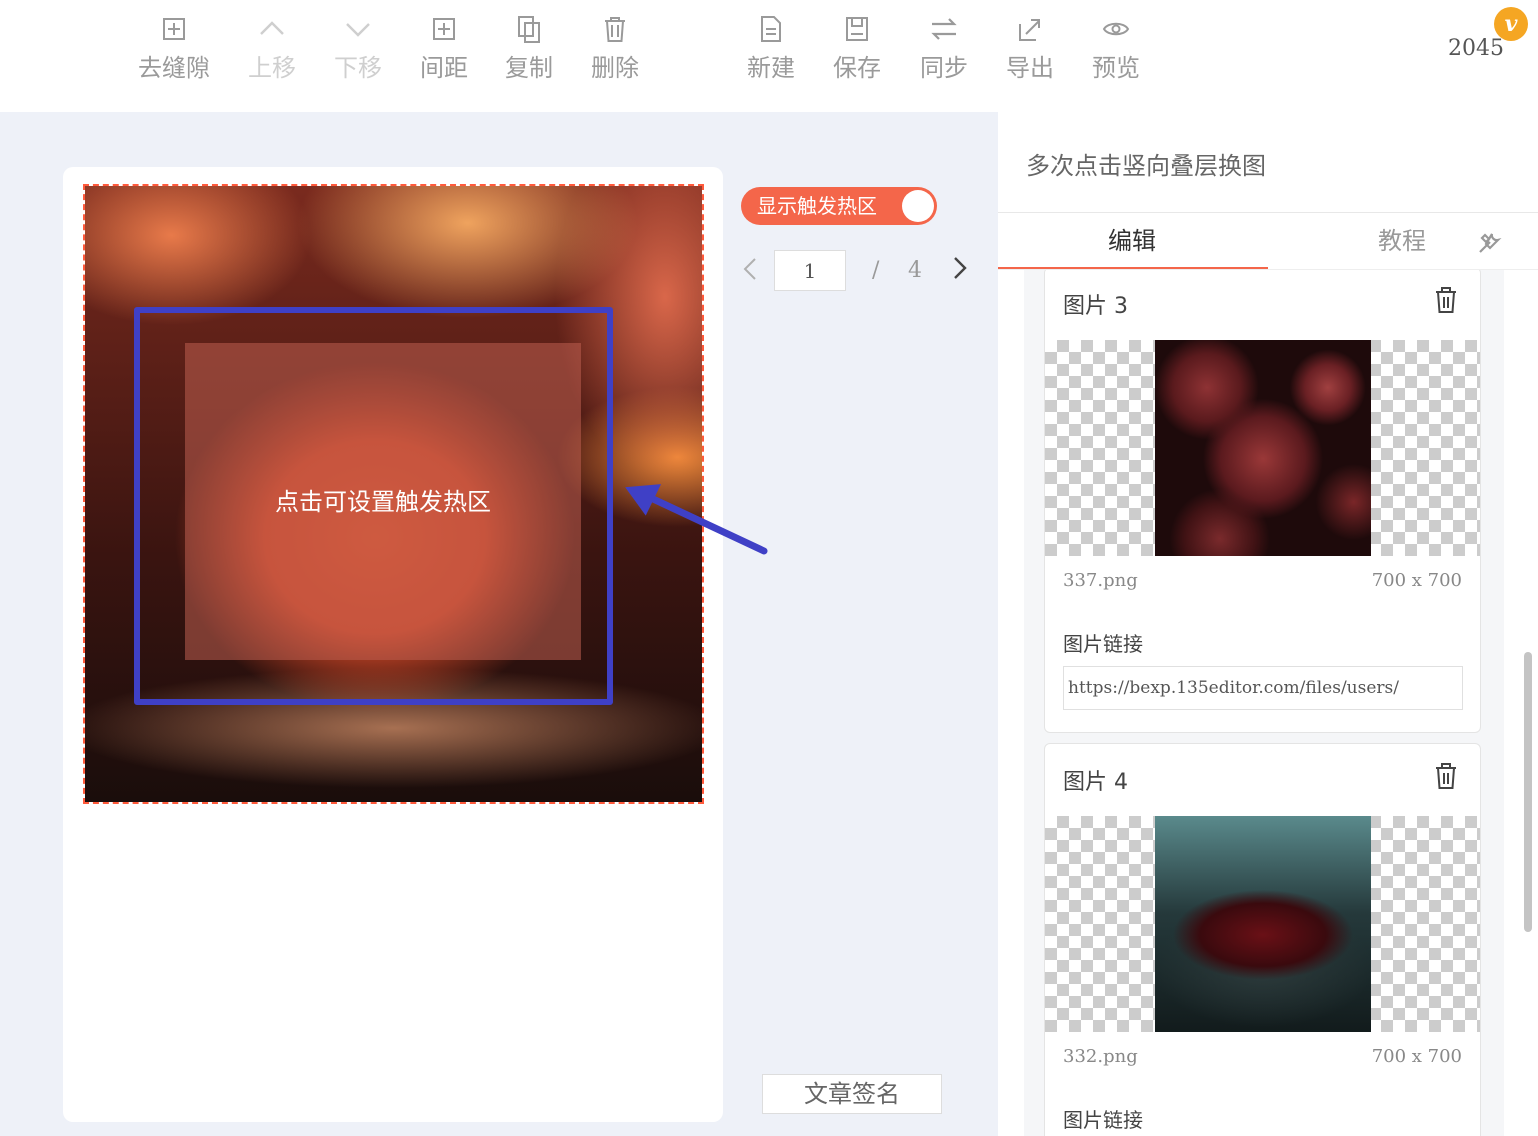 Image resolution: width=1538 pixels, height=1136 pixels. Describe the element at coordinates (918, 206) in the screenshot. I see `toggle-knob` at that location.